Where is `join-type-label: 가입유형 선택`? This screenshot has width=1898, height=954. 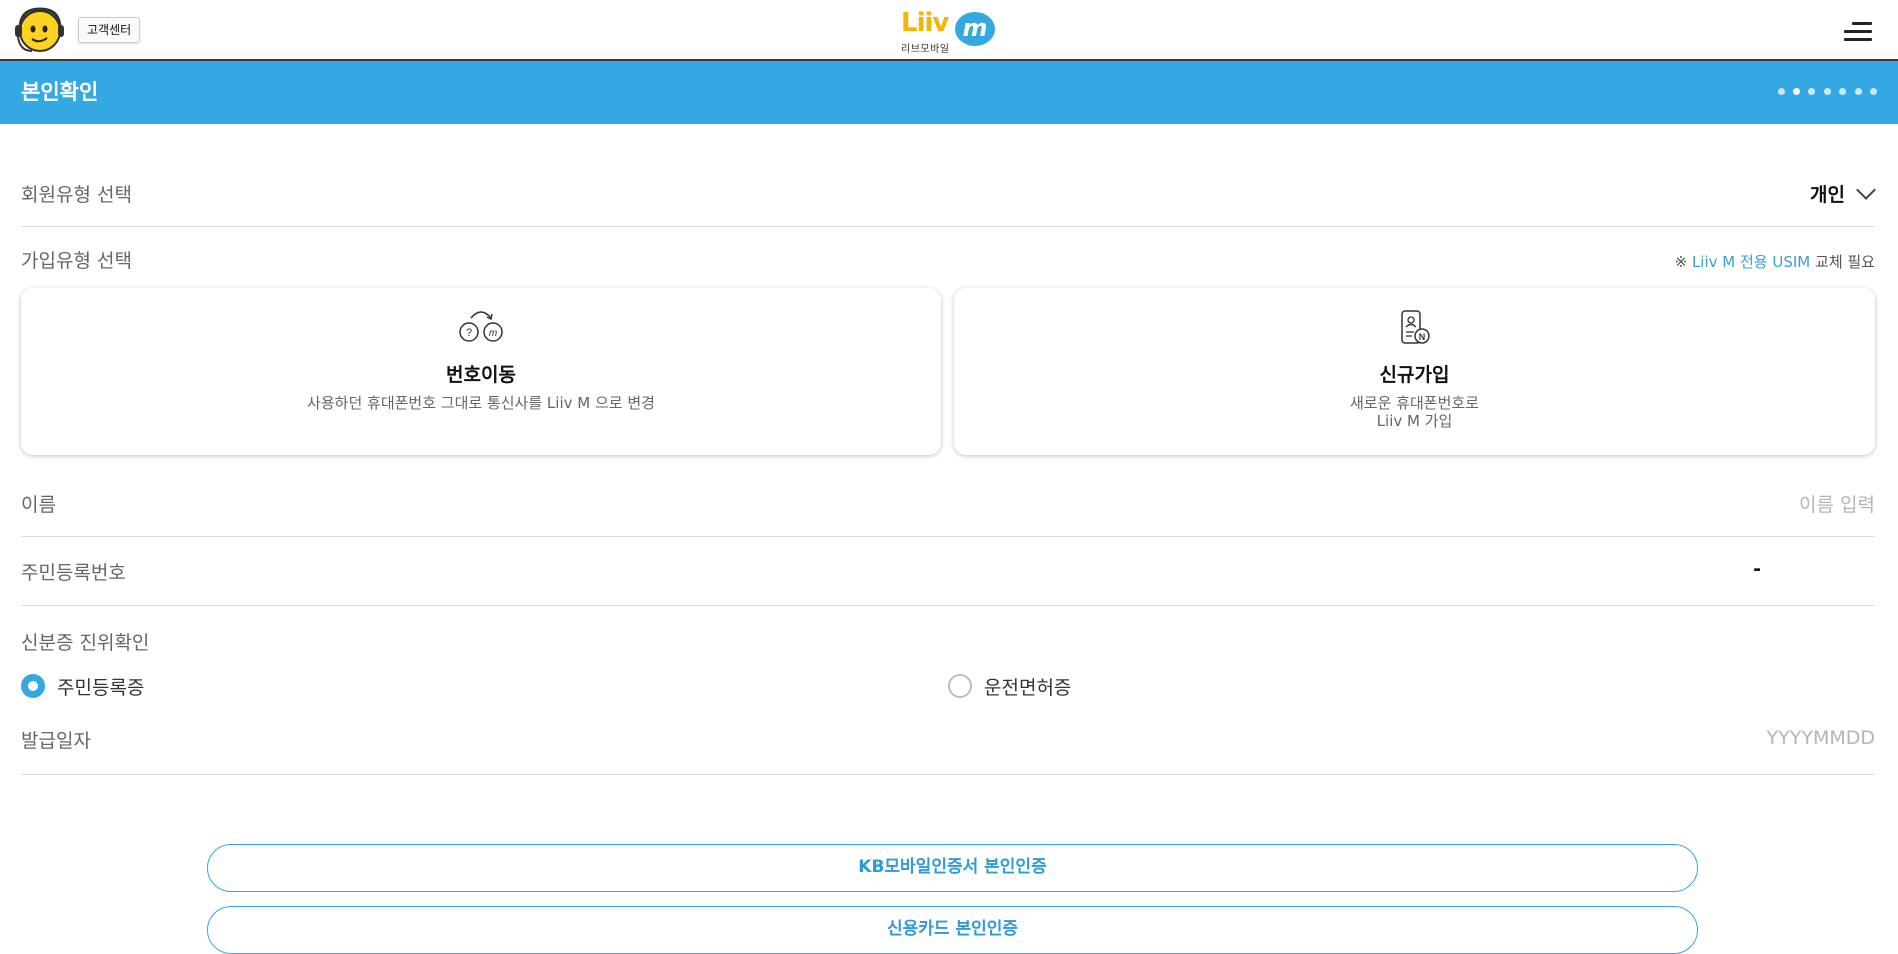 join-type-label: 가입유형 선택 is located at coordinates (76, 261).